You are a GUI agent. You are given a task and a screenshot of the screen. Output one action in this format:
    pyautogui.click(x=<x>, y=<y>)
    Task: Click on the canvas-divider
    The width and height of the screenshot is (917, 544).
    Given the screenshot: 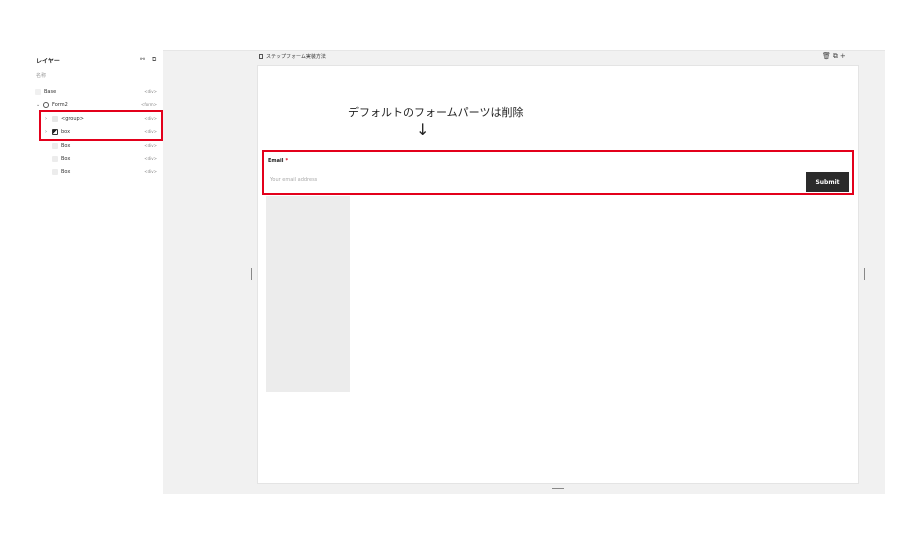 What is the action you would take?
    pyautogui.click(x=524, y=50)
    